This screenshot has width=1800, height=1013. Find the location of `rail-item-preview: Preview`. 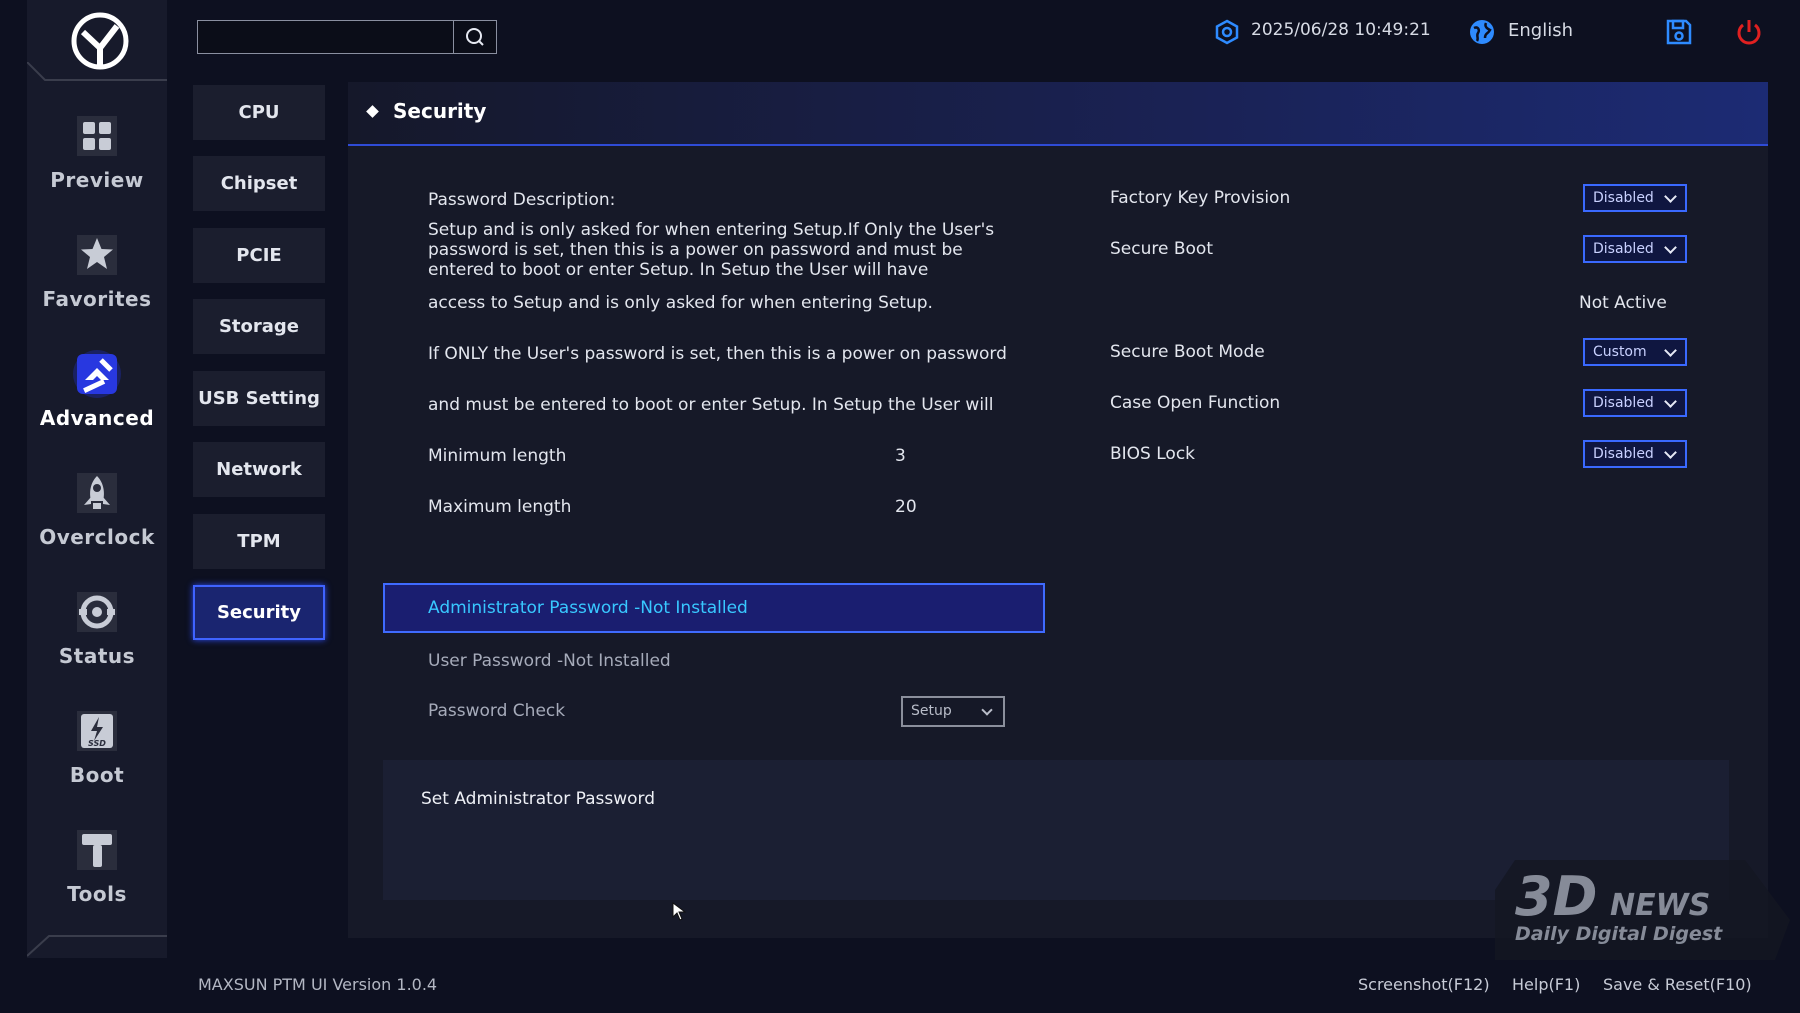

rail-item-preview: Preview is located at coordinates (97, 160).